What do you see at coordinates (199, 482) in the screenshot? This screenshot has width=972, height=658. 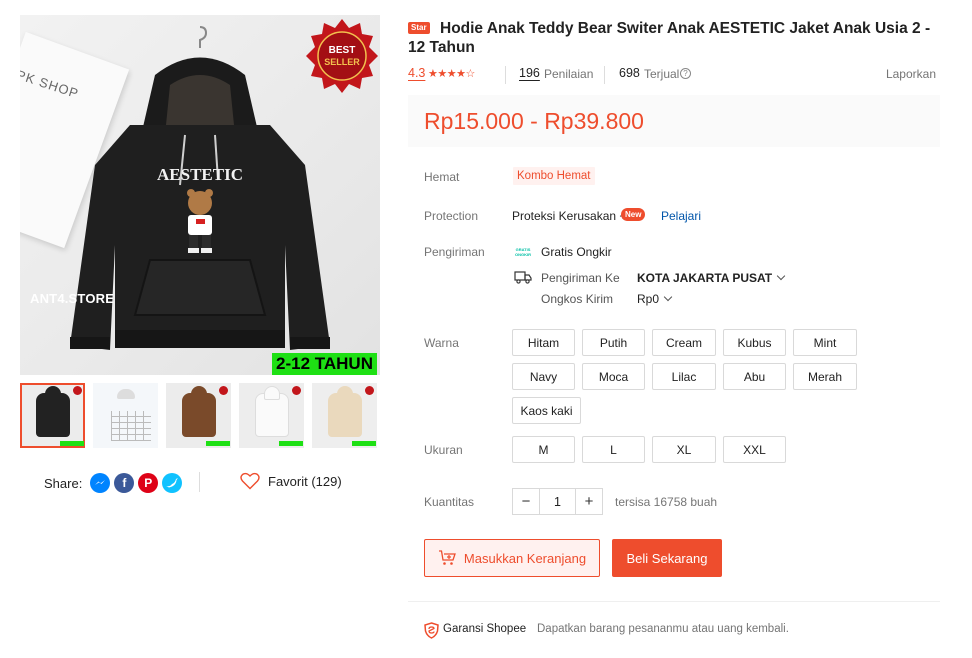 I see `share-divider` at bounding box center [199, 482].